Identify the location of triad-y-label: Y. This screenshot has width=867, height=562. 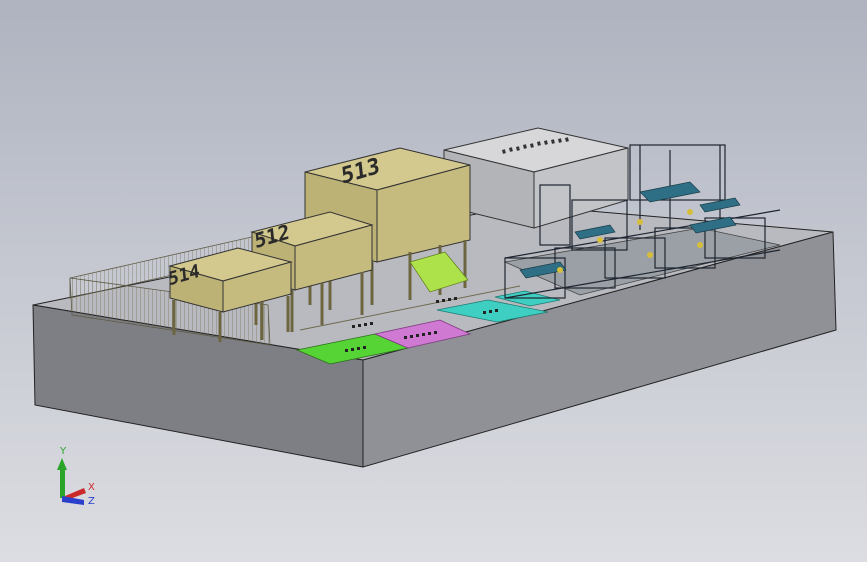
(63, 451).